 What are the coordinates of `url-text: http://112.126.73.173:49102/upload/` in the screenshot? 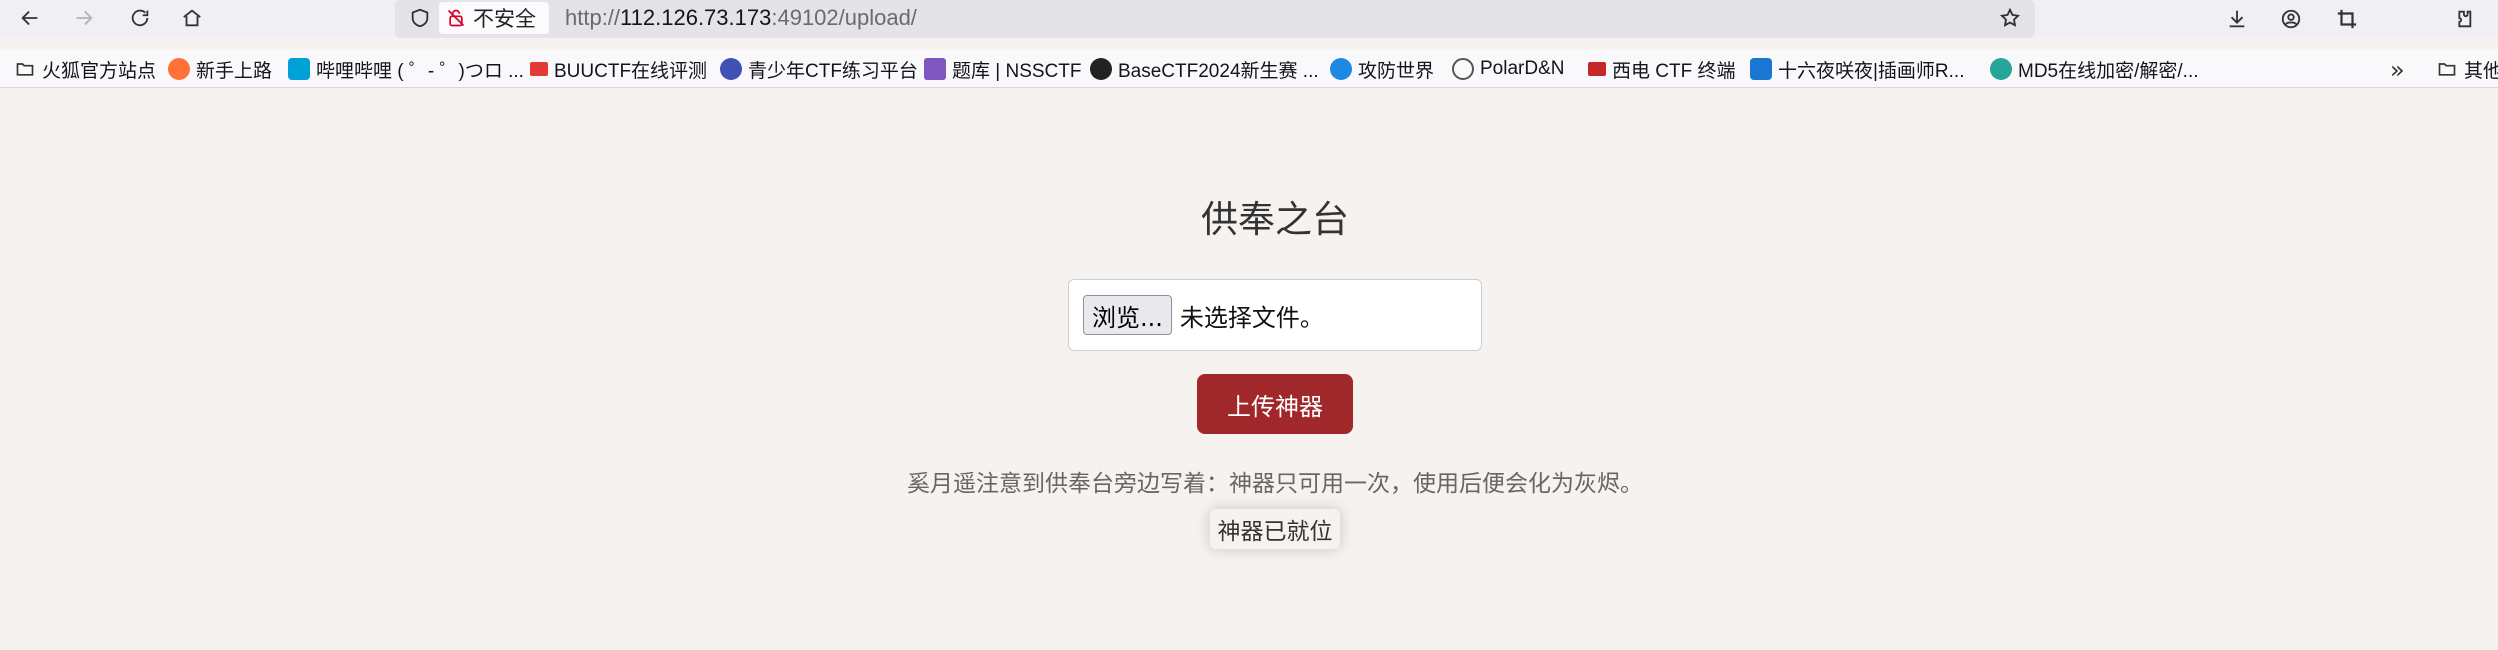 It's located at (741, 18).